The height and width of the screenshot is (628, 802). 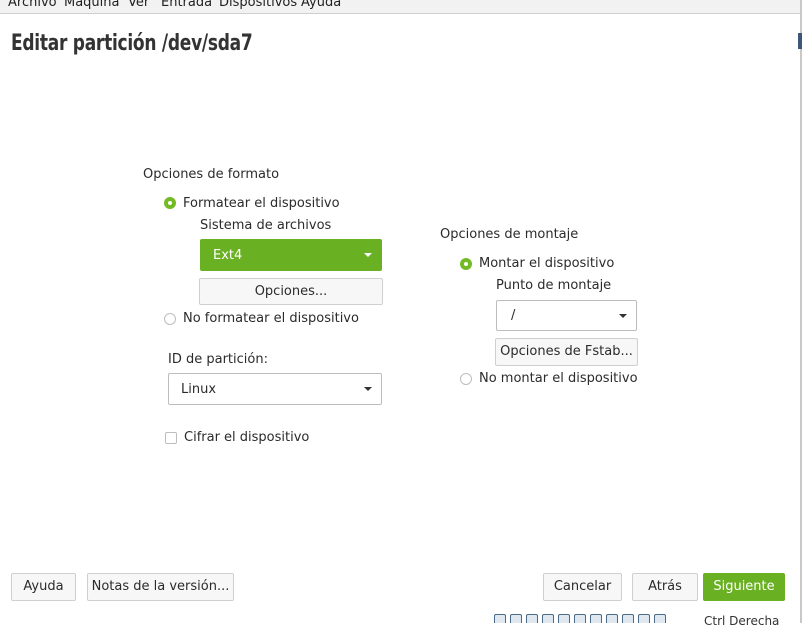 I want to click on filesystem-label: Sistema de archivos, so click(x=266, y=225).